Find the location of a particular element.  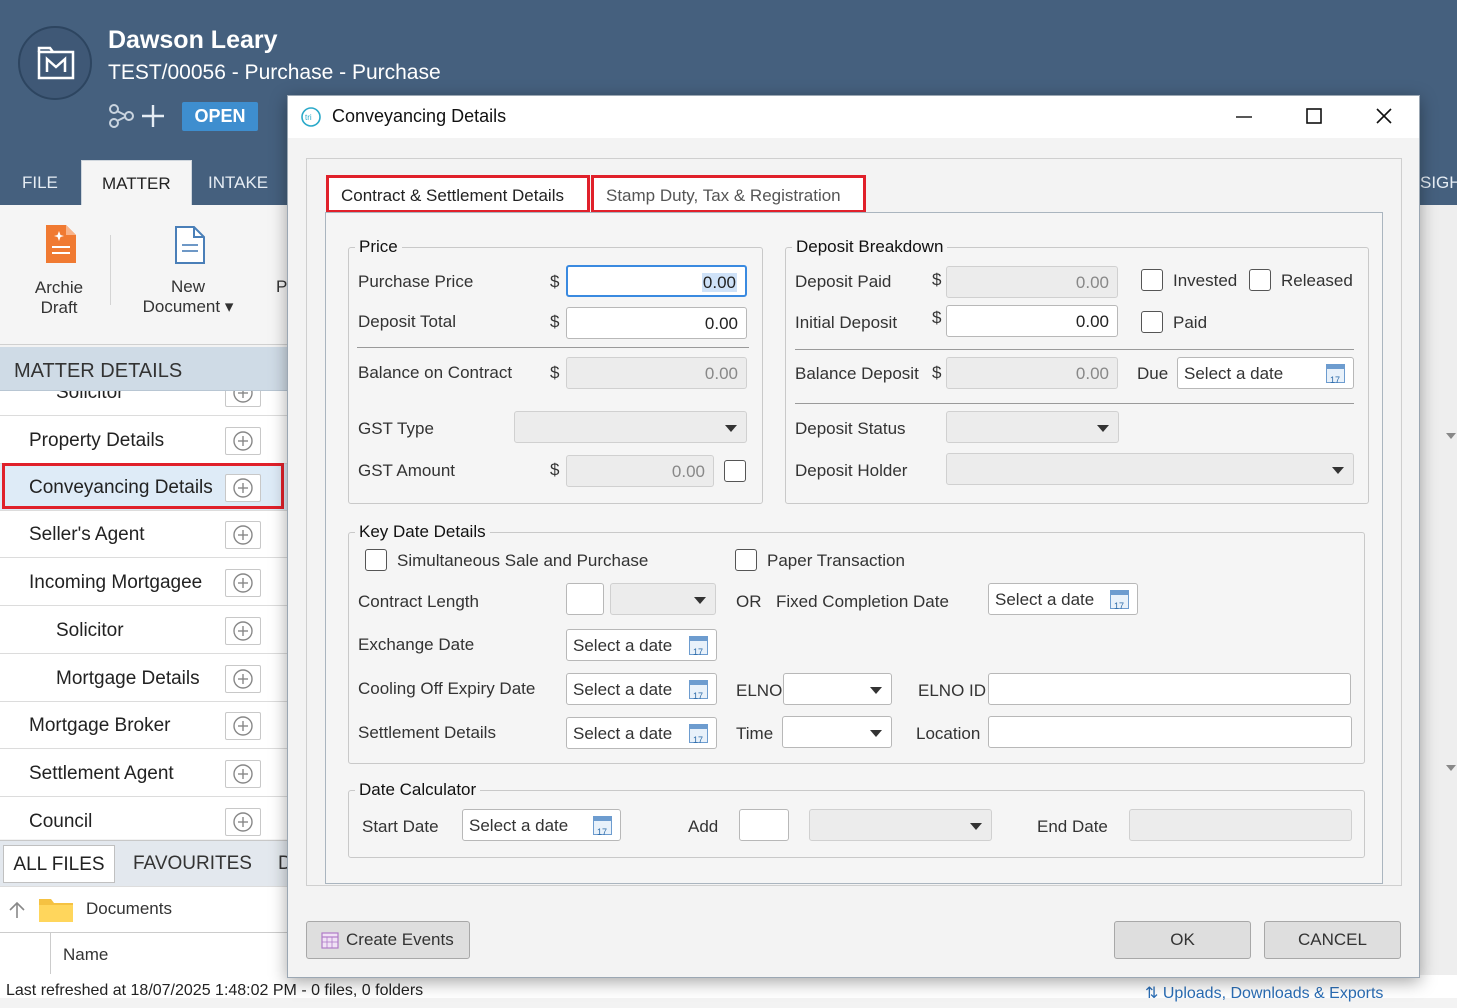

close-icon is located at coordinates (1384, 116).